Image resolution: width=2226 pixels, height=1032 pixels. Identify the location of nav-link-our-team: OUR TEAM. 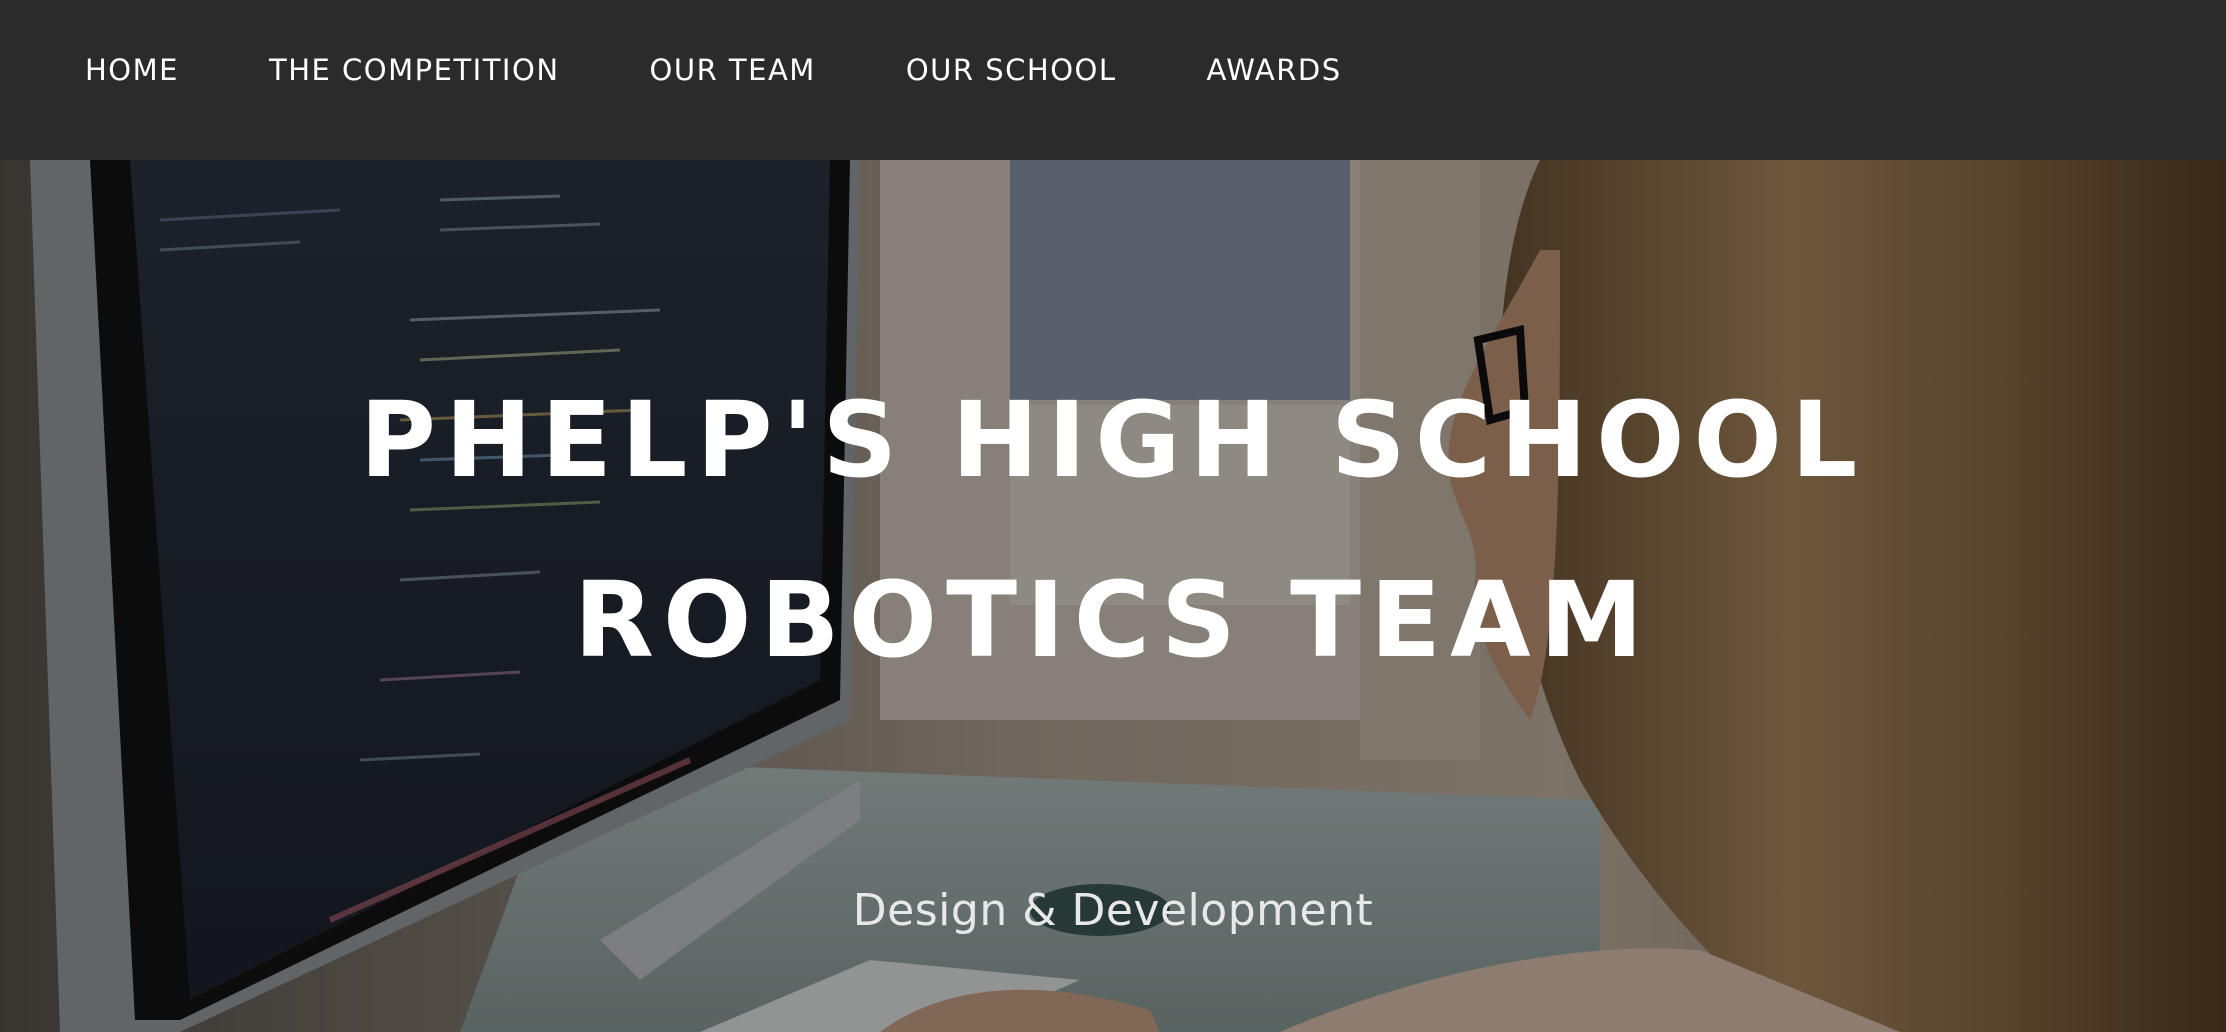
(733, 70).